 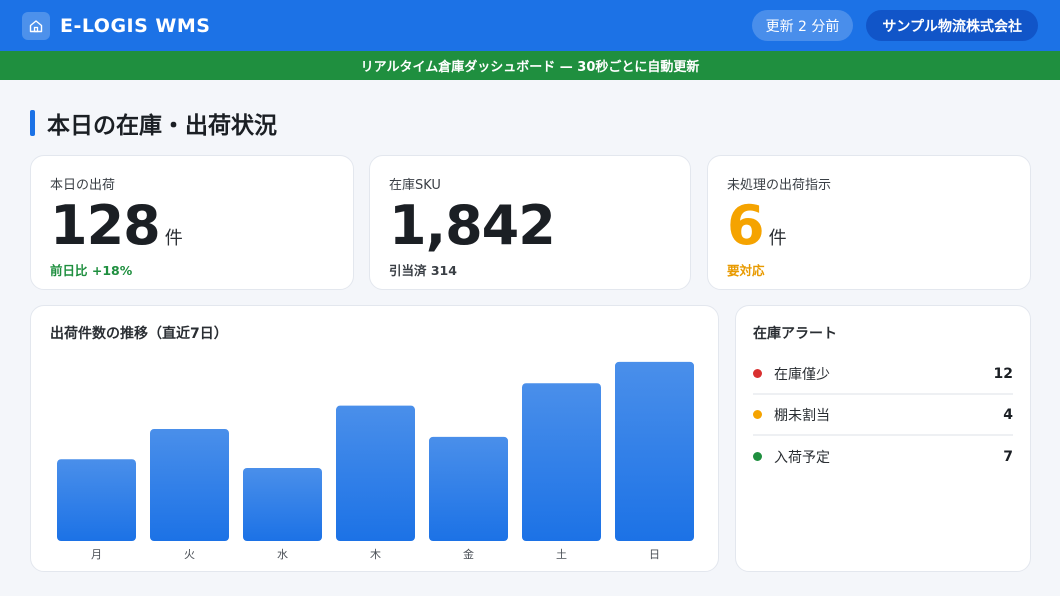 I want to click on kpi-label: 未処理の出荷指示, so click(x=779, y=185).